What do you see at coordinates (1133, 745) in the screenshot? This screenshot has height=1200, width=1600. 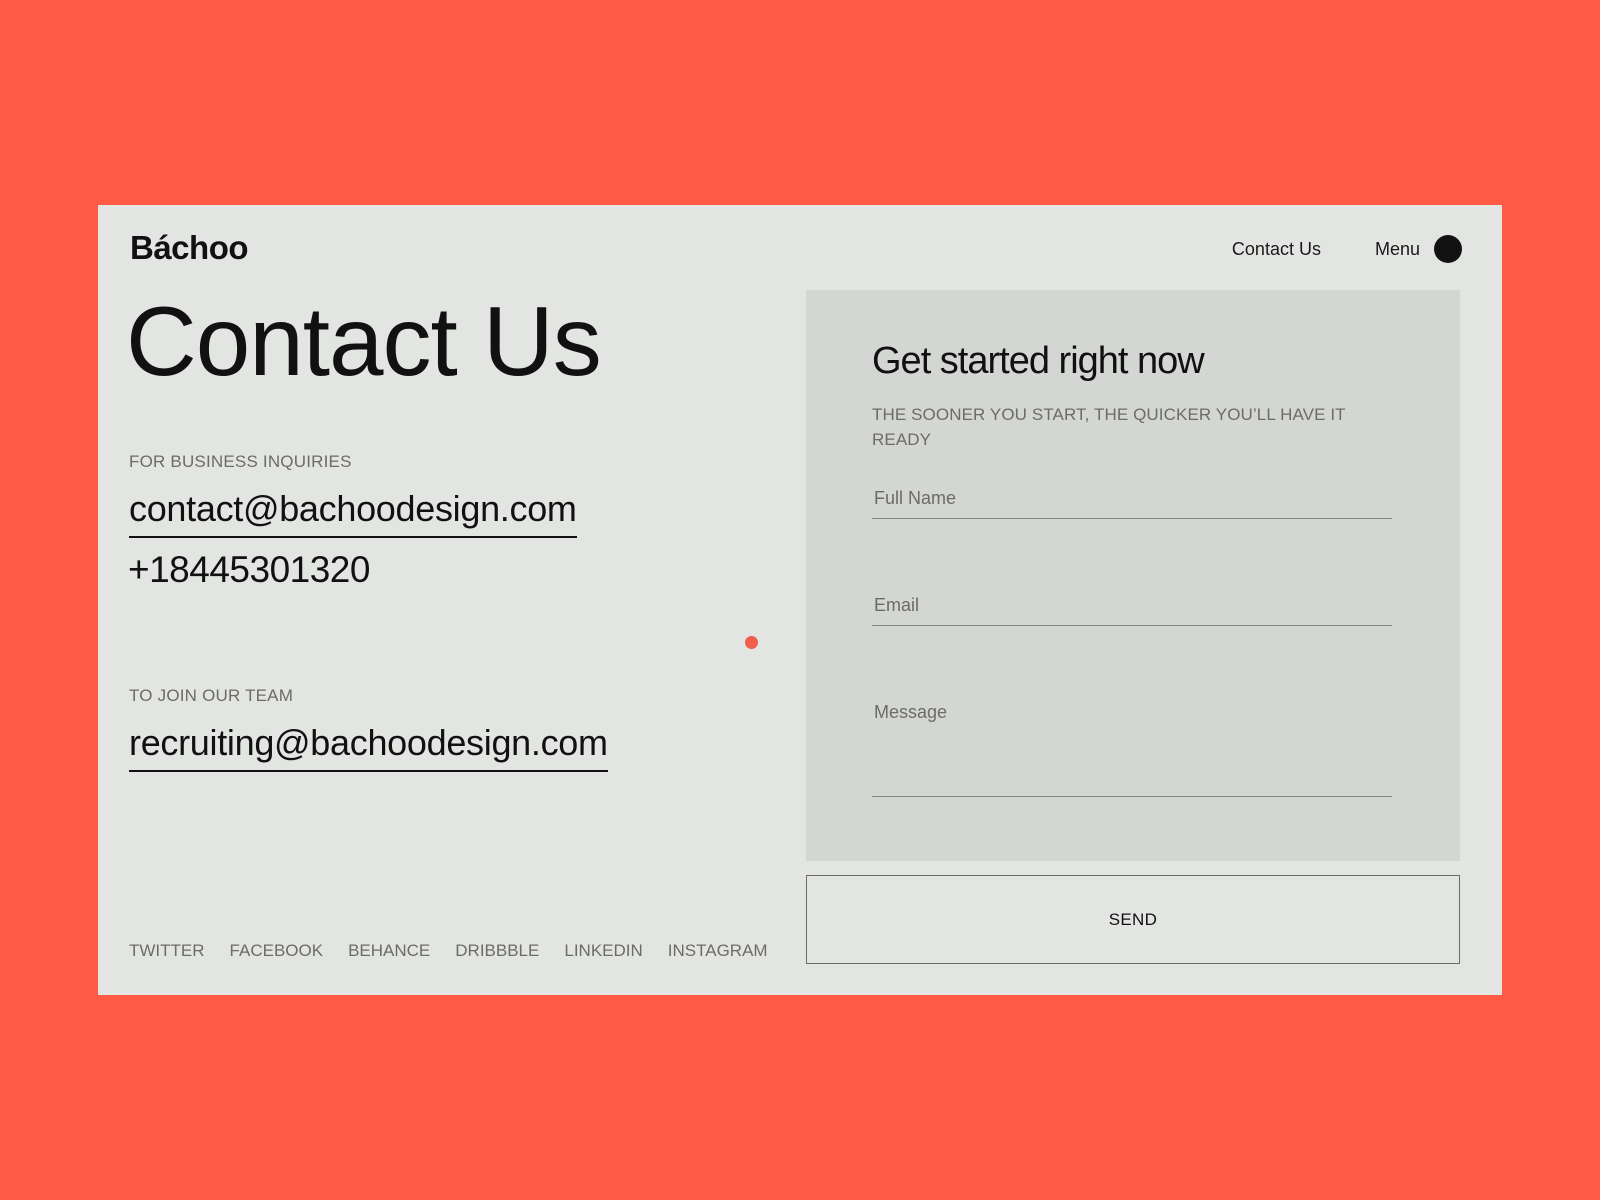 I see `message-textarea` at bounding box center [1133, 745].